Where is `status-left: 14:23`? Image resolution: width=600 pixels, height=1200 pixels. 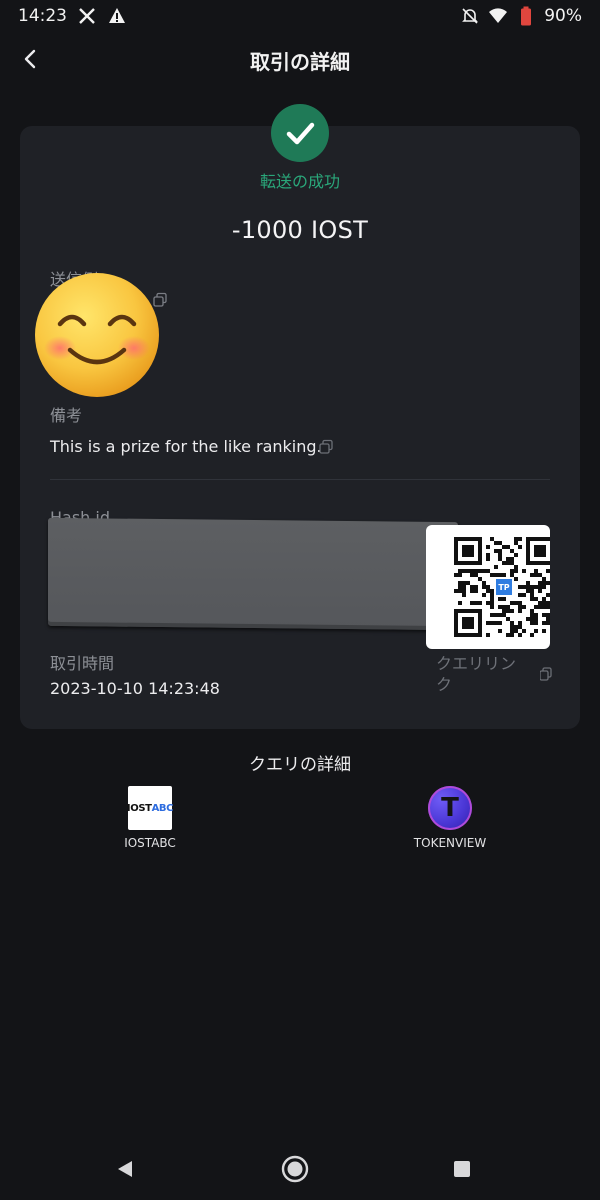 status-left: 14:23 is located at coordinates (72, 16).